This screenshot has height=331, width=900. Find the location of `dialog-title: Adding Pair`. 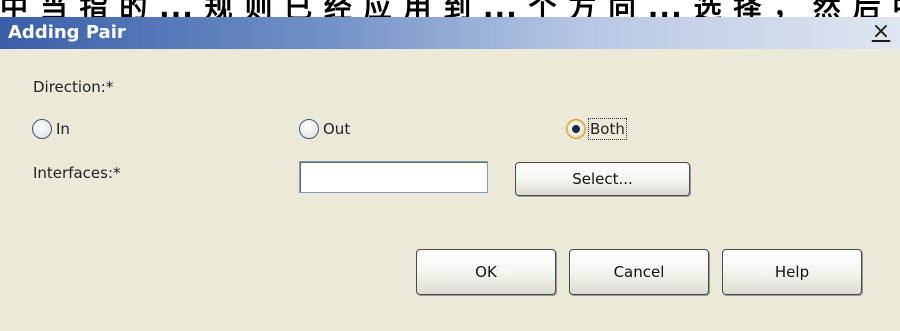

dialog-title: Adding Pair is located at coordinates (67, 32).